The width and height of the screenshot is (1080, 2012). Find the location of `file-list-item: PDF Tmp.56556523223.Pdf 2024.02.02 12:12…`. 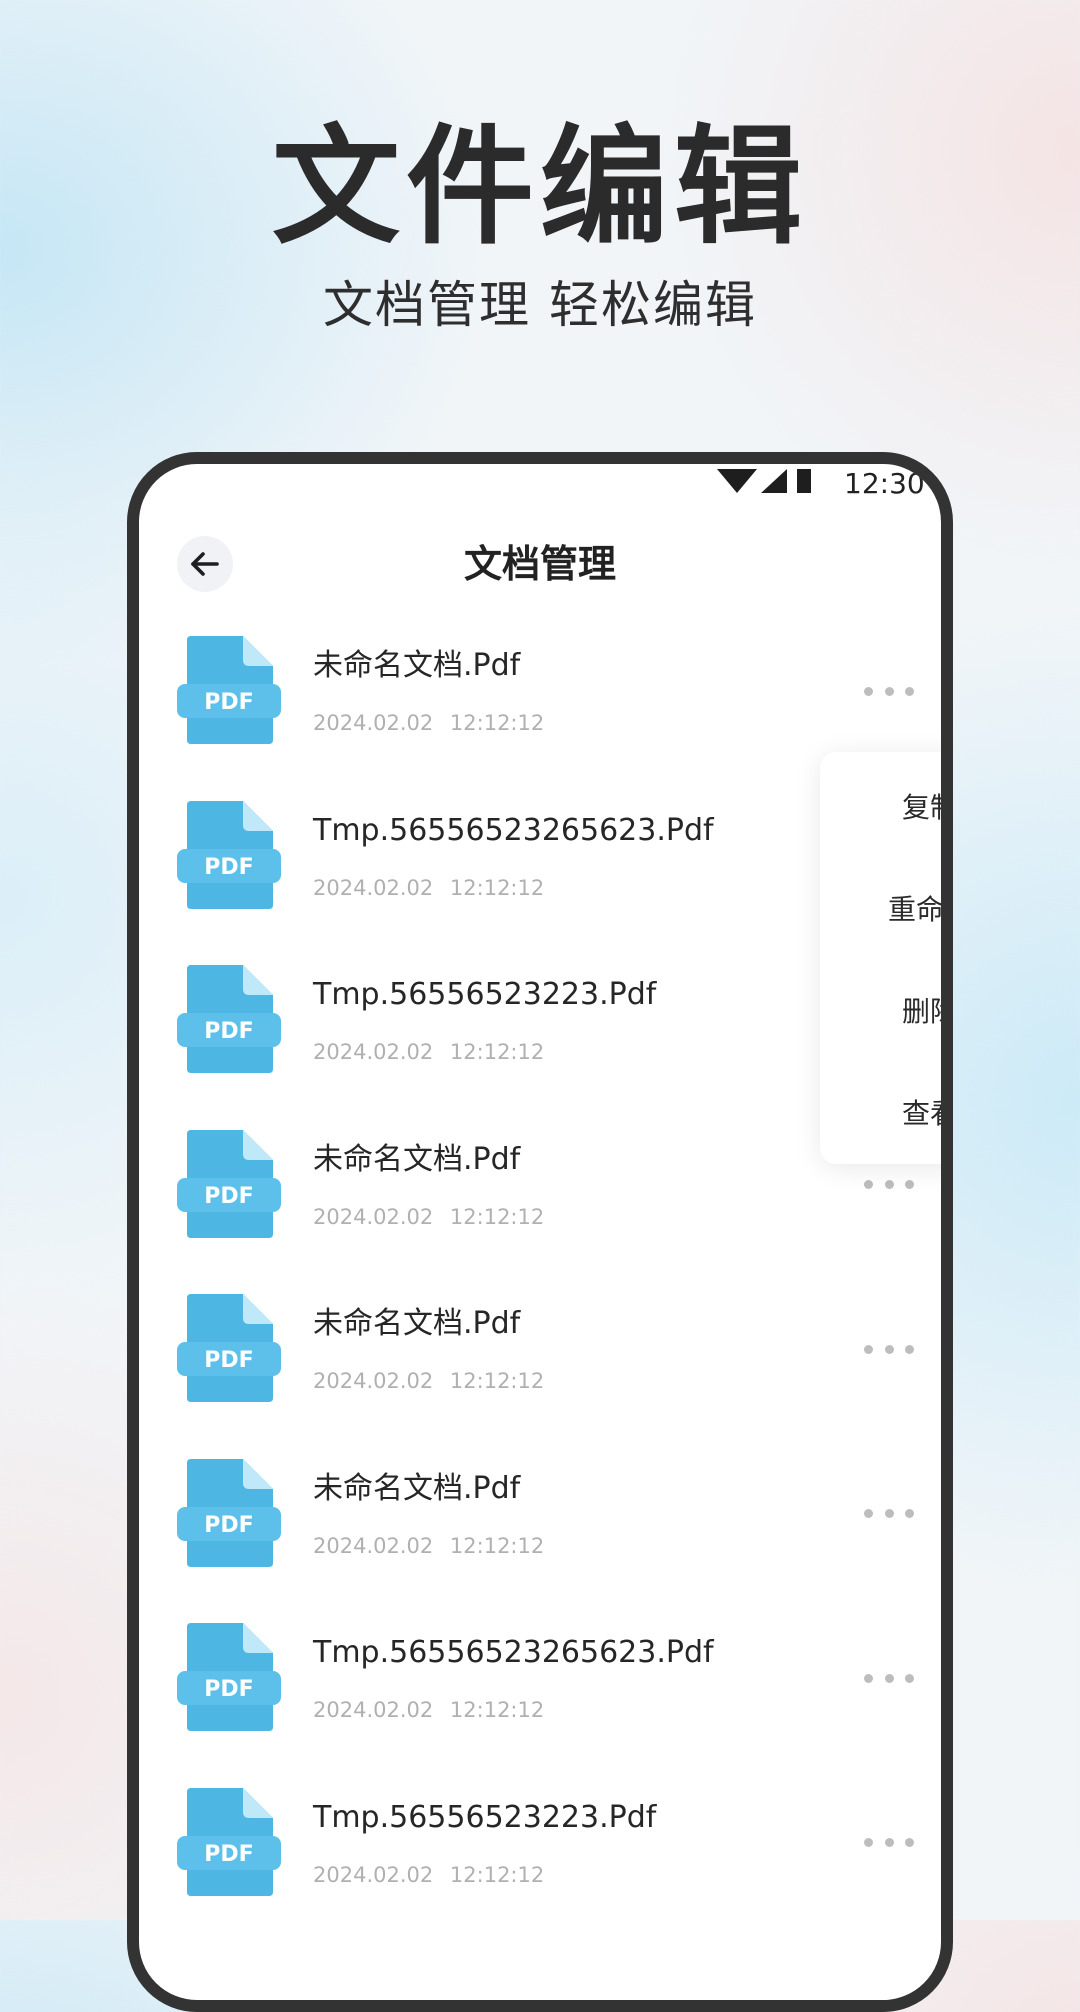

file-list-item: PDF Tmp.56556523223.Pdf 2024.02.02 12:12… is located at coordinates (540, 1870).